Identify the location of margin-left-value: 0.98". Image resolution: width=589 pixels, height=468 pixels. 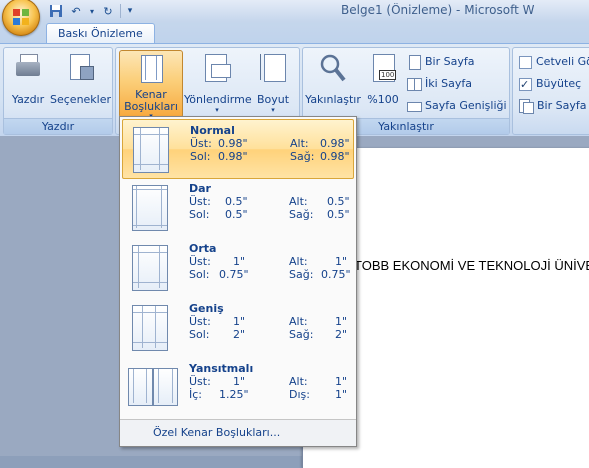
(233, 156).